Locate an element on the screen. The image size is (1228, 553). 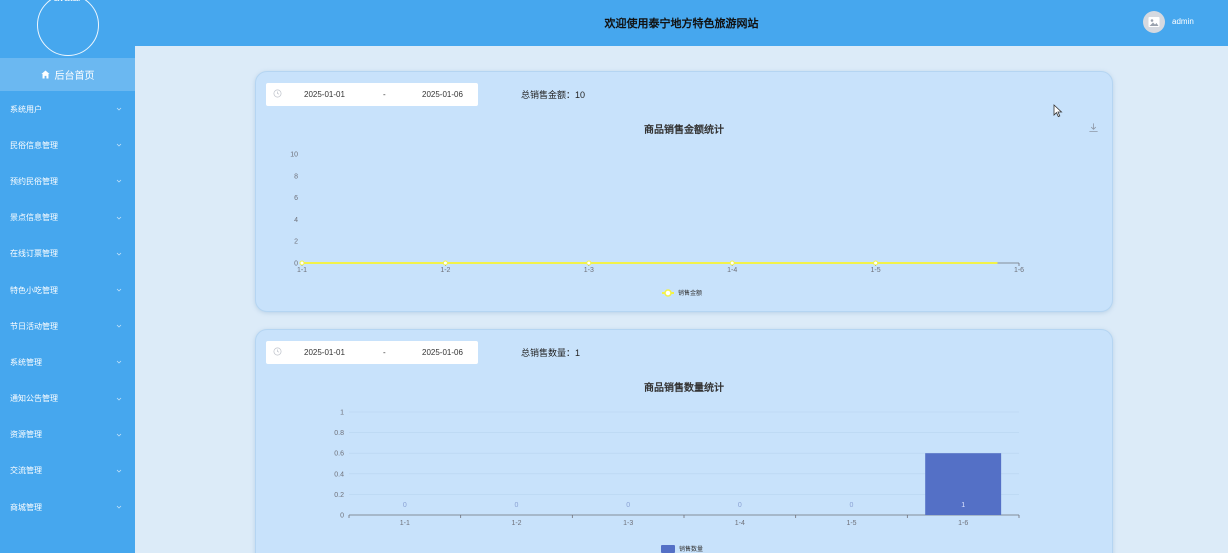
y-tick-label: 1 is located at coordinates (342, 413).